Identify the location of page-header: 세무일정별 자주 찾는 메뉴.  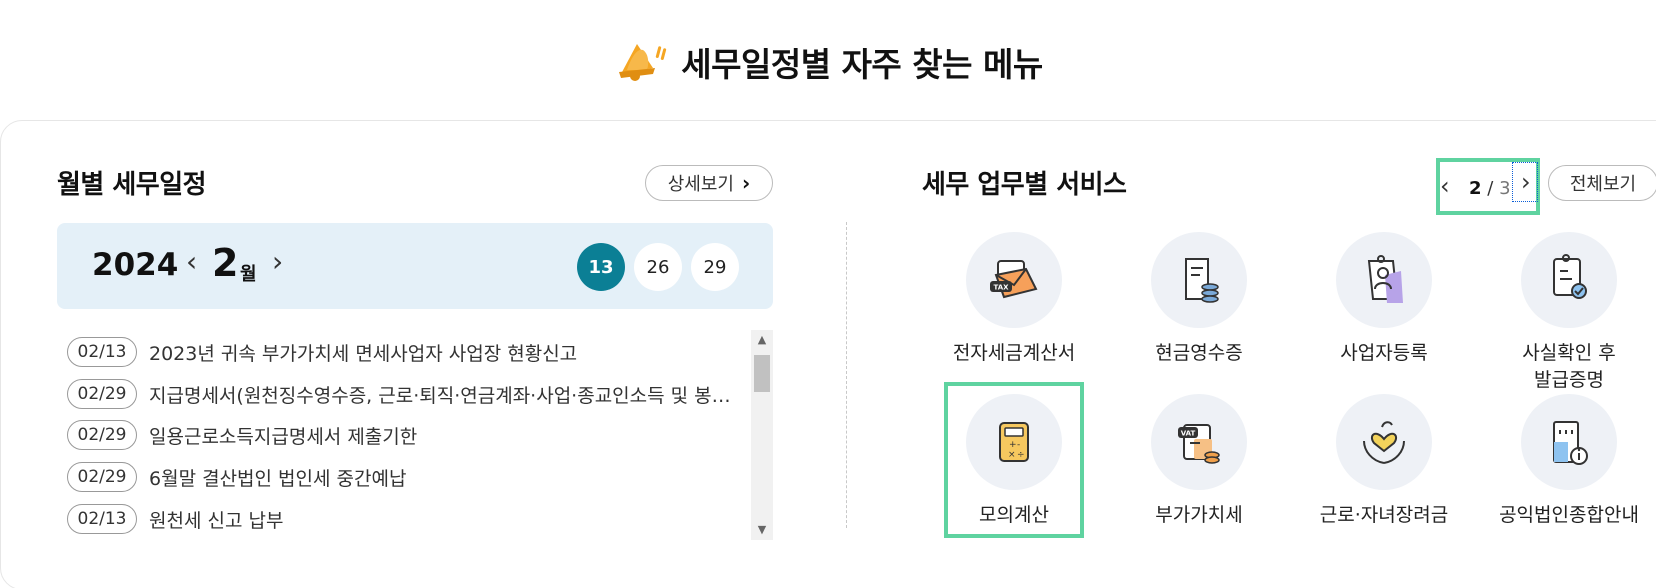
(828, 62).